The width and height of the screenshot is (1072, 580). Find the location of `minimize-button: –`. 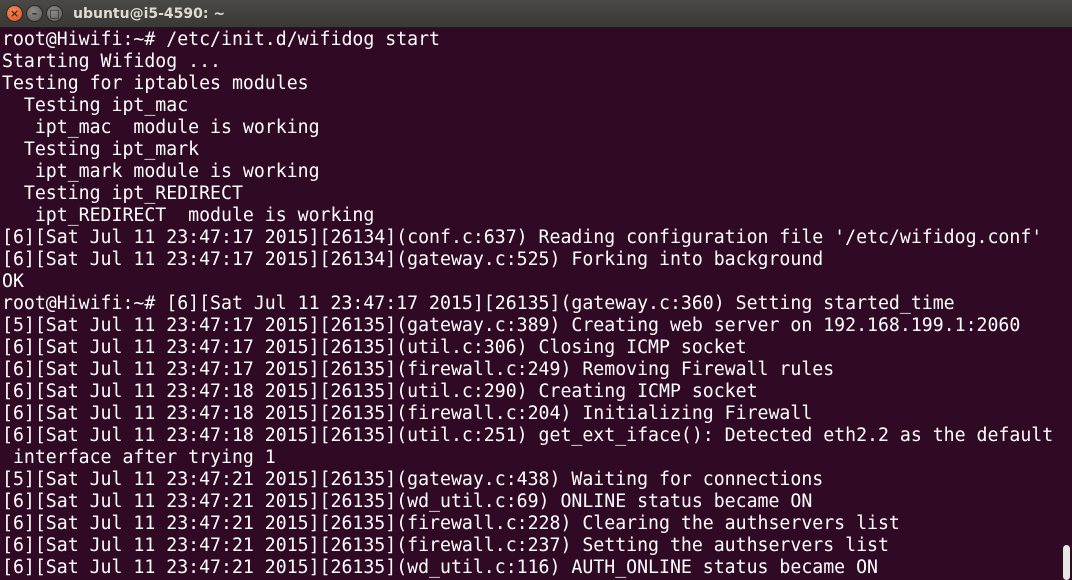

minimize-button: – is located at coordinates (34, 13).